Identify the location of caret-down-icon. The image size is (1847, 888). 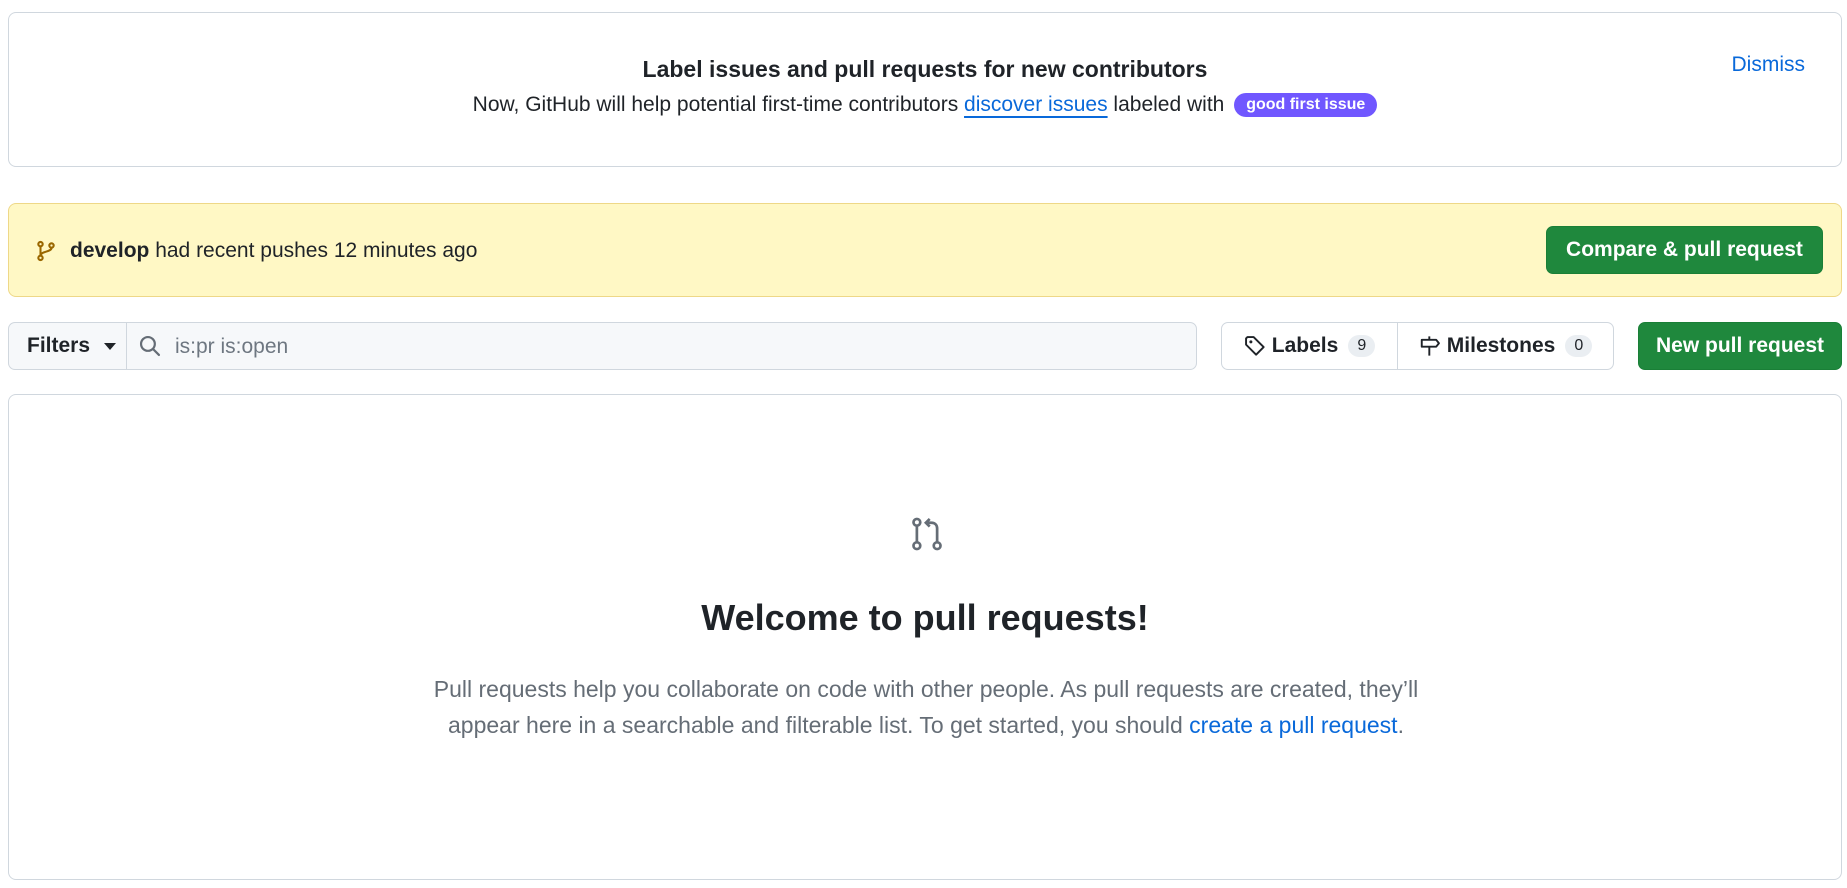
(110, 346).